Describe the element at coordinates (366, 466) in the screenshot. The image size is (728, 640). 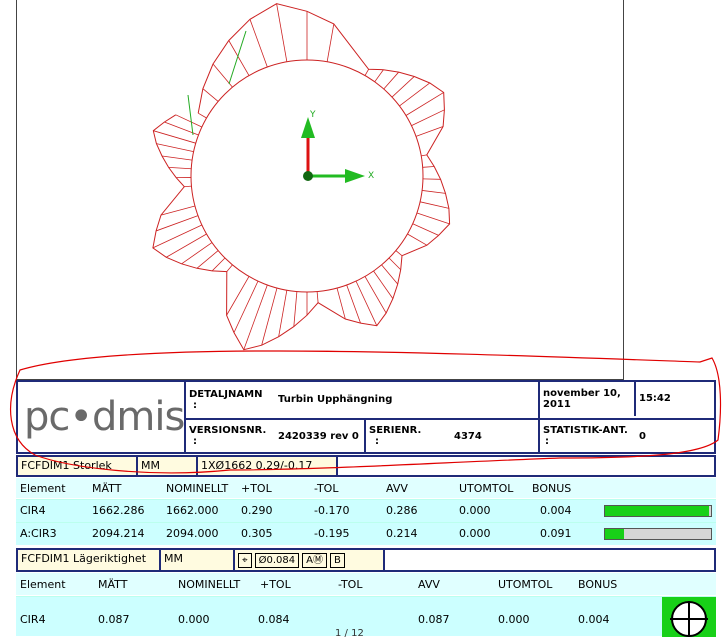
I see `fcf-size-band: FCFDIM1 Storlek MM 1XØ1662 0.29/-0.17` at that location.